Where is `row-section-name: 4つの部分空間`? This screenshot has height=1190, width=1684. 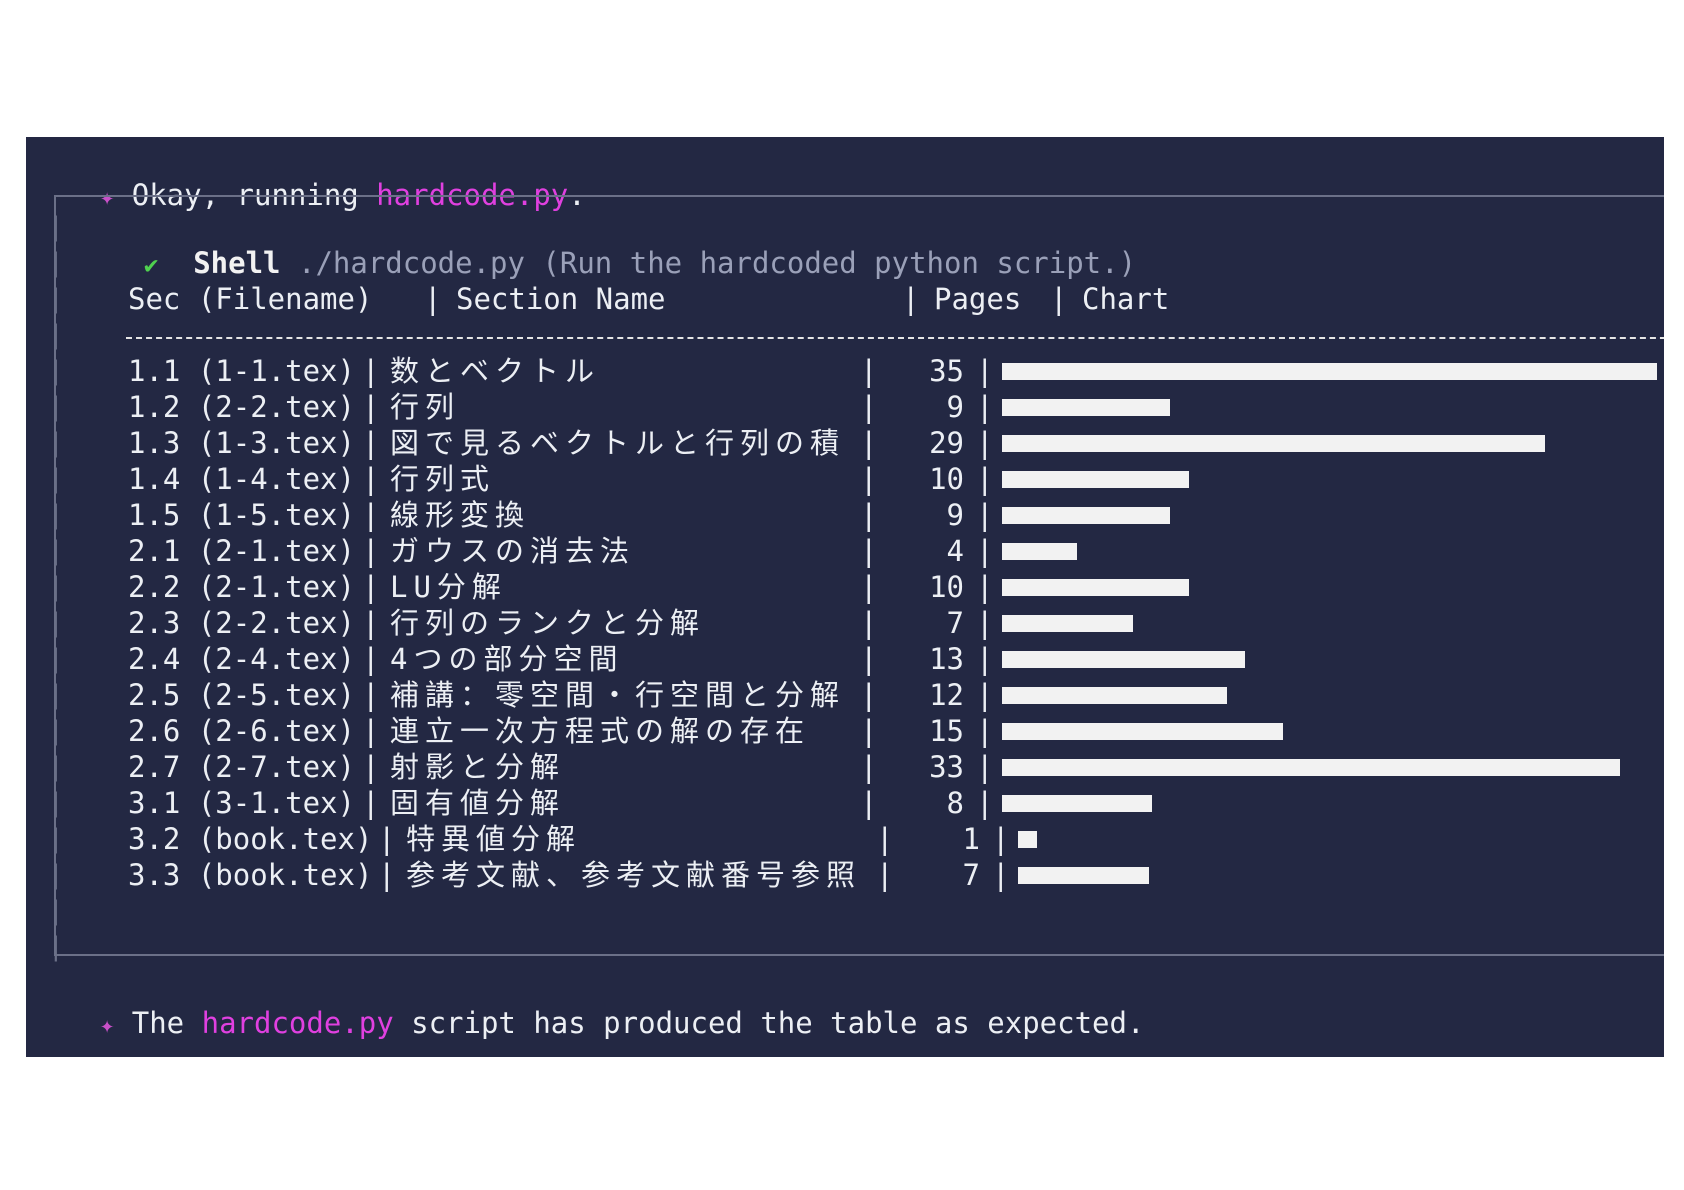 row-section-name: 4つの部分空間 is located at coordinates (507, 659).